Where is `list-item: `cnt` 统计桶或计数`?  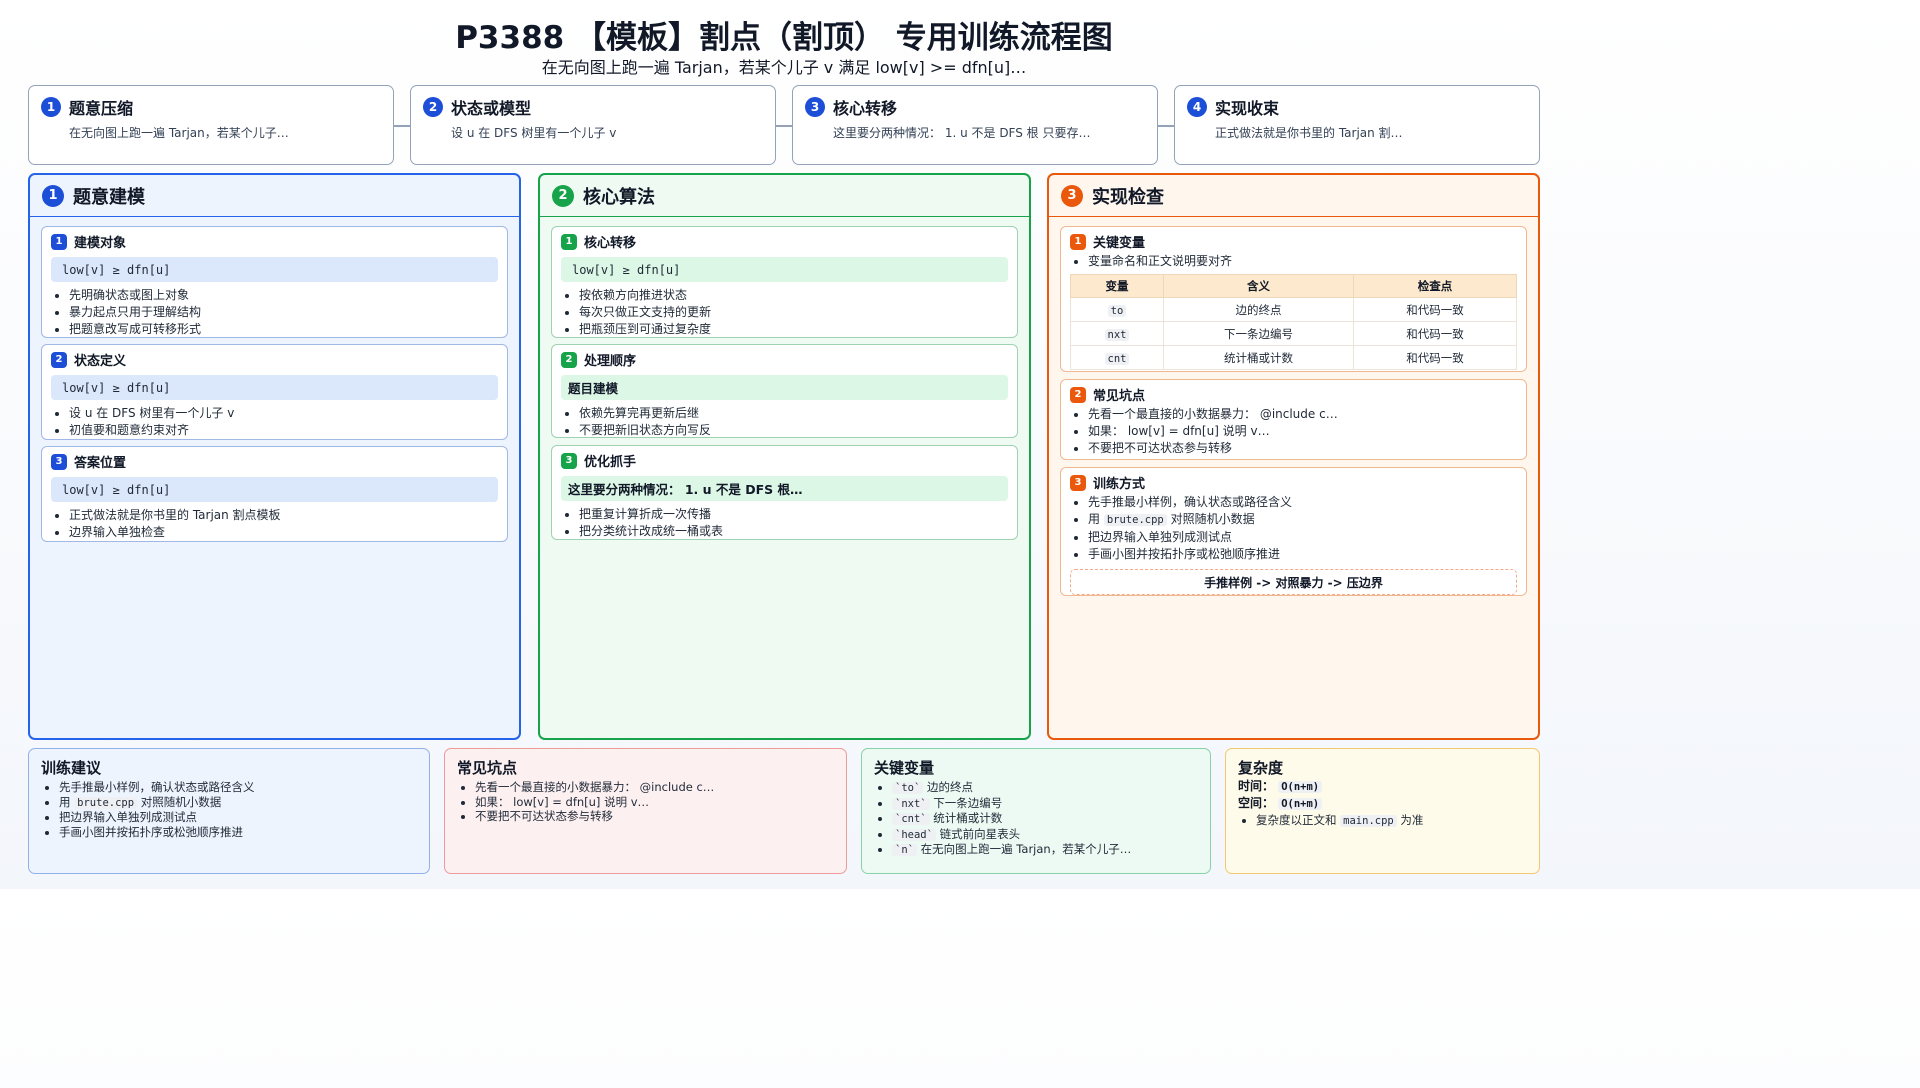
list-item: `cnt` 统计桶或计数 is located at coordinates (1045, 819).